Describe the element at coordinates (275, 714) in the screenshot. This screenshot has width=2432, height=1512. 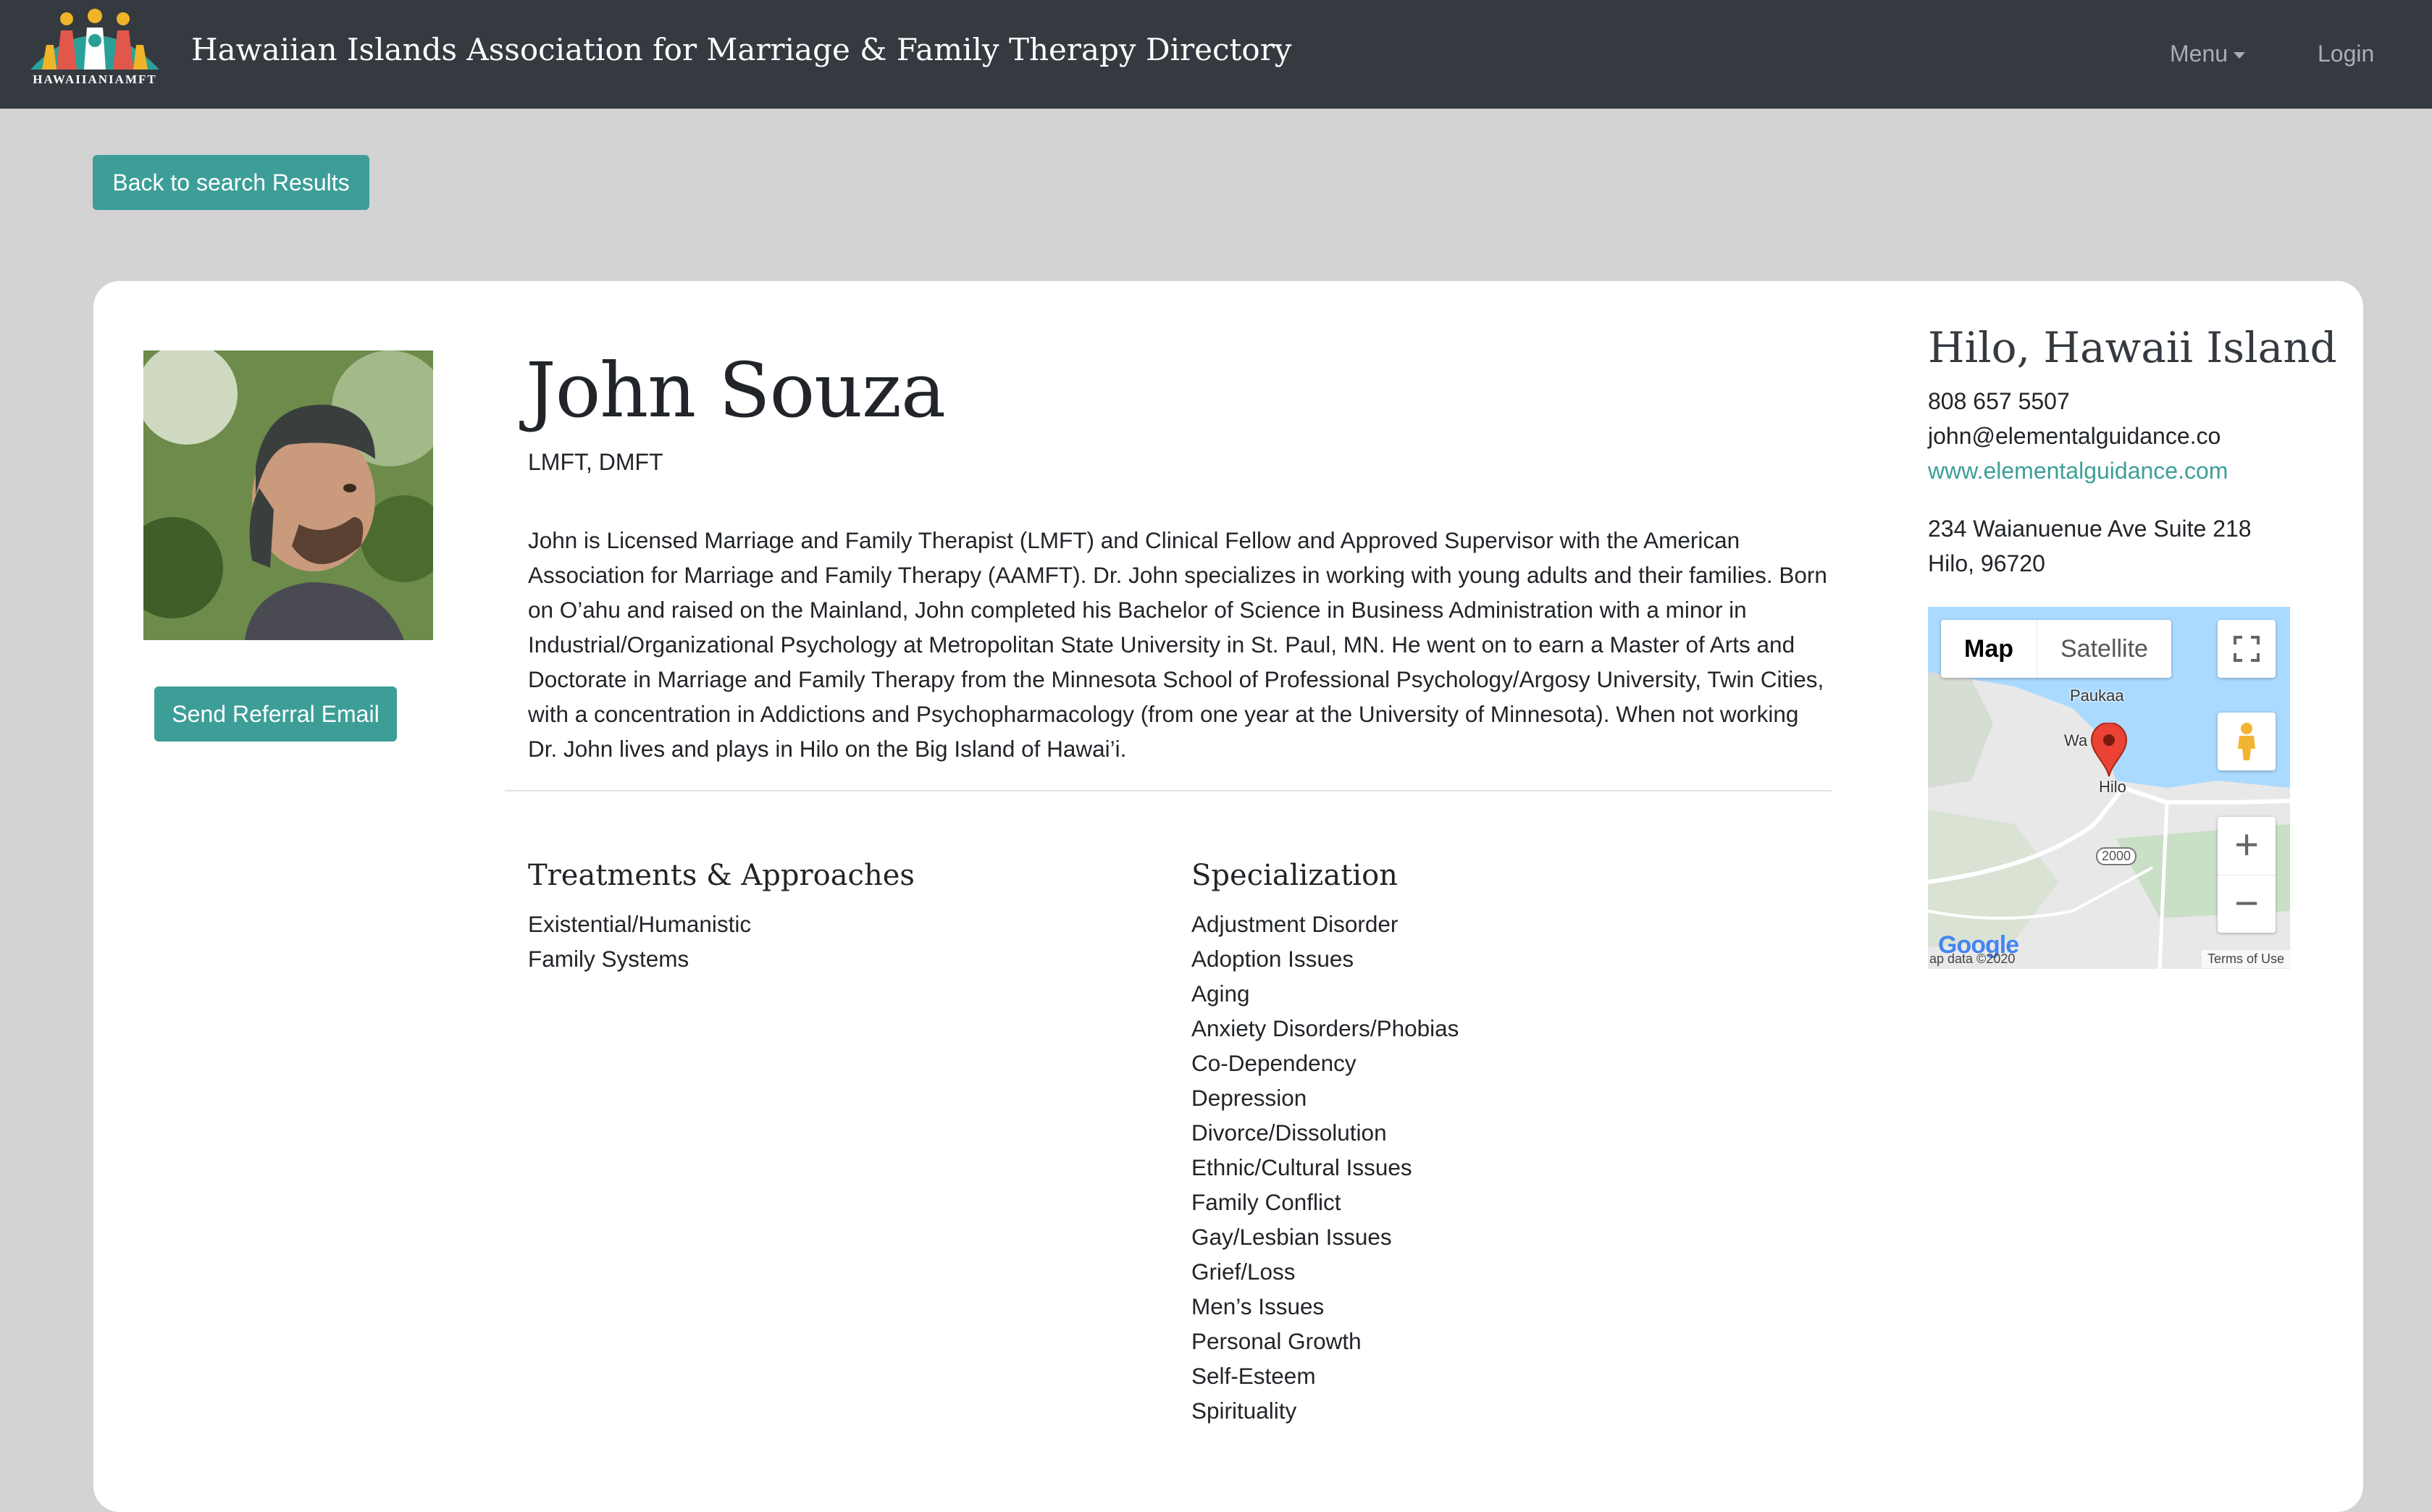
I see `send-referral-email-button: Send Referral Email` at that location.